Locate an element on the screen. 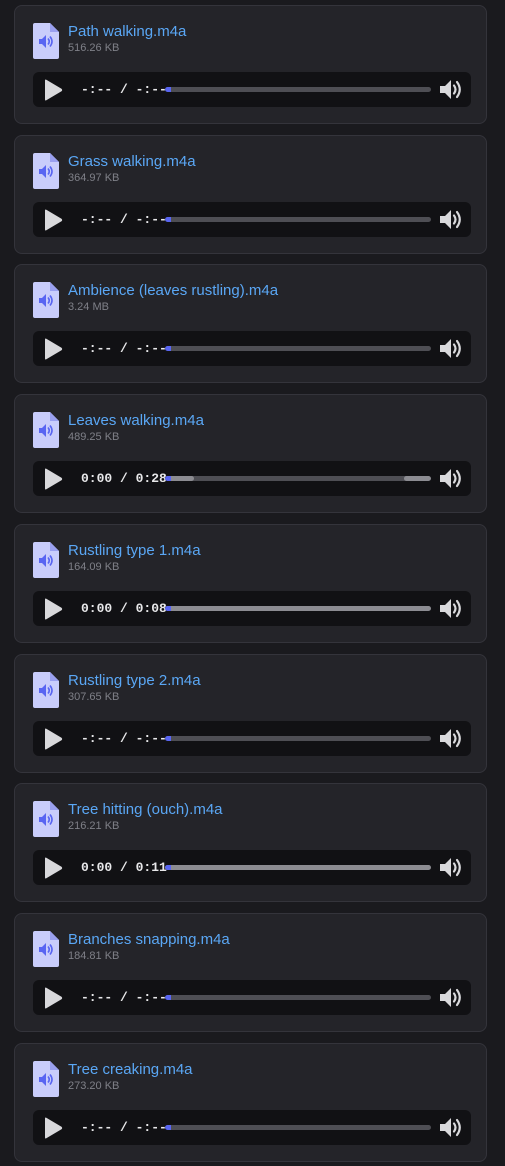  playback-time: 0:00 / 0:11 is located at coordinates (124, 867).